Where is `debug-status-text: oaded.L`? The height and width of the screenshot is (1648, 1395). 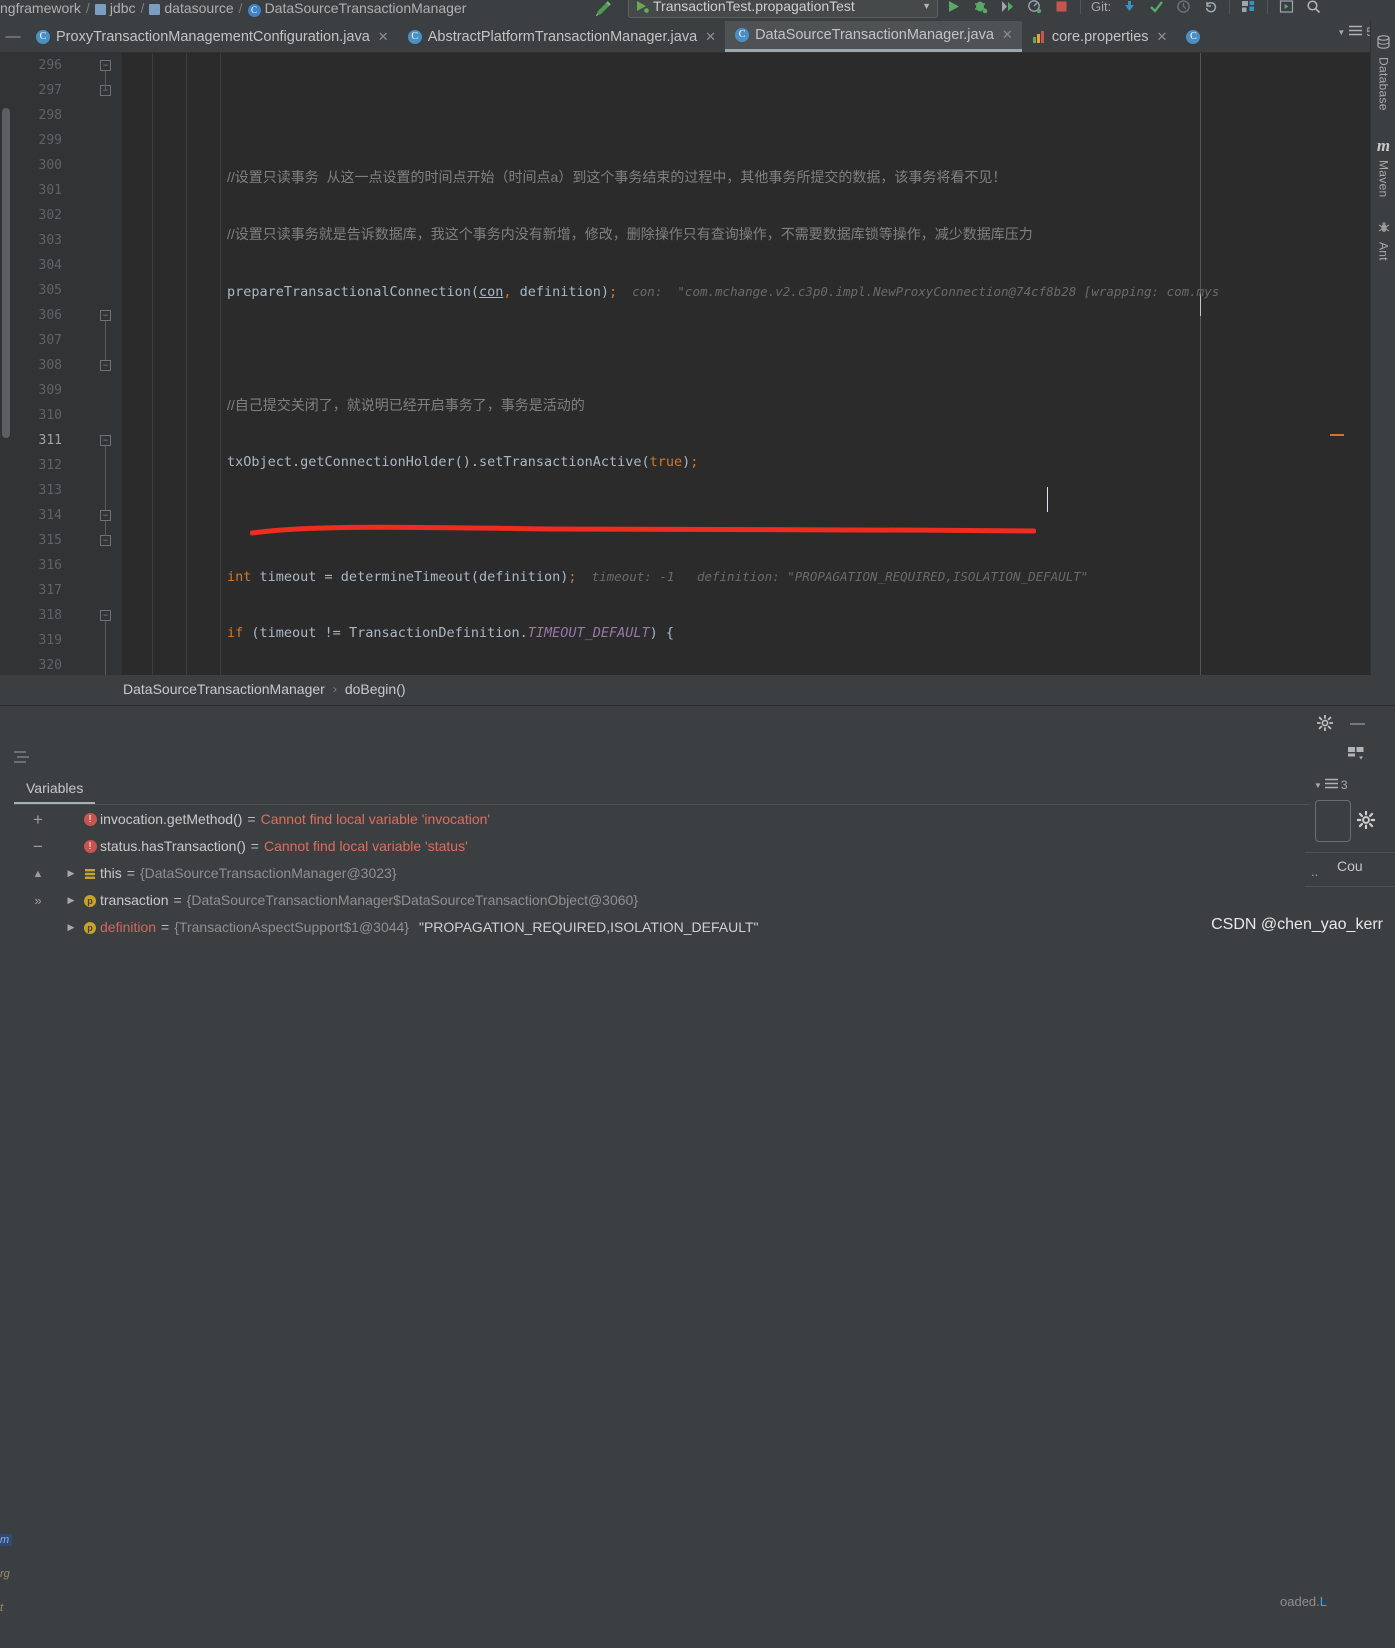
debug-status-text: oaded.L is located at coordinates (1303, 1601).